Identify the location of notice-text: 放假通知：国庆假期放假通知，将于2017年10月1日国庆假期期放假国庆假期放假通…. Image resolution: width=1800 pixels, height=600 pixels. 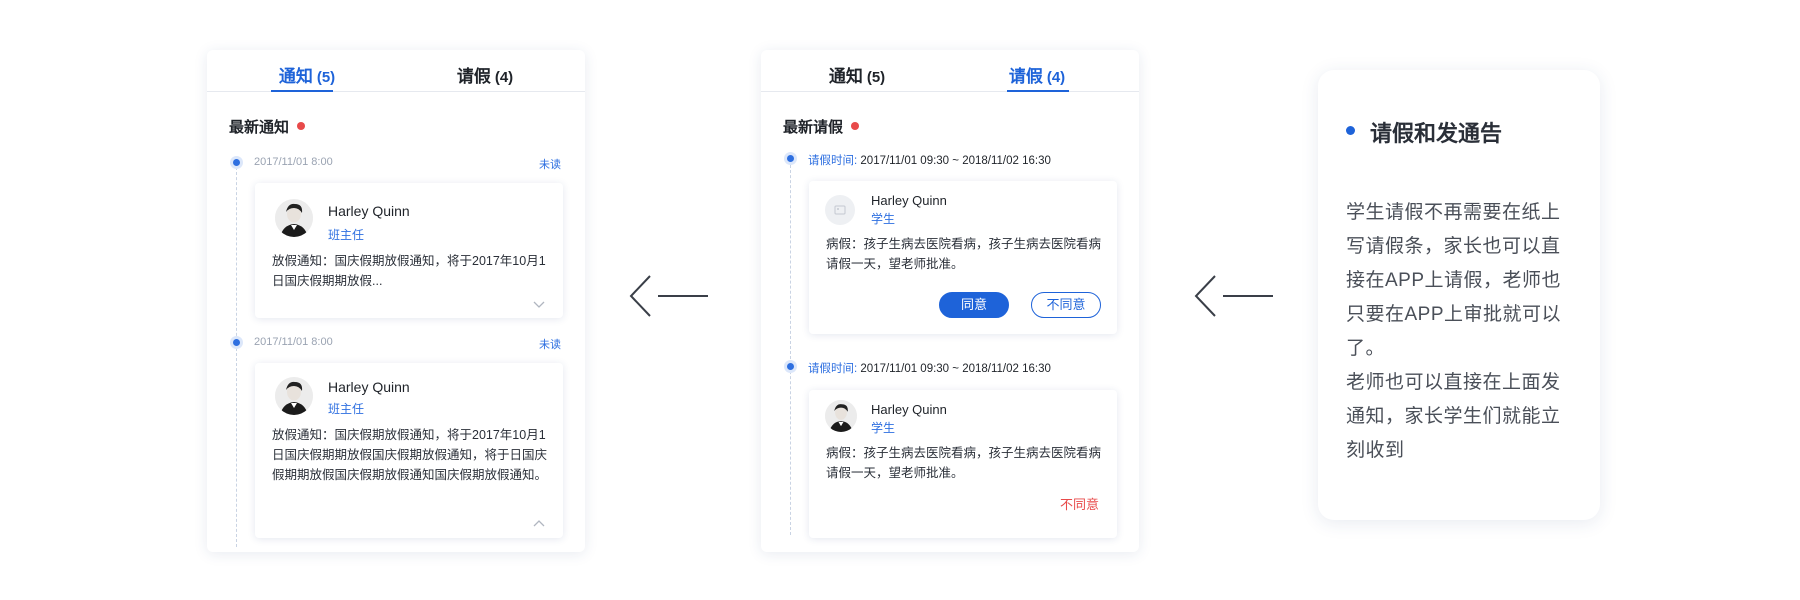
(410, 455).